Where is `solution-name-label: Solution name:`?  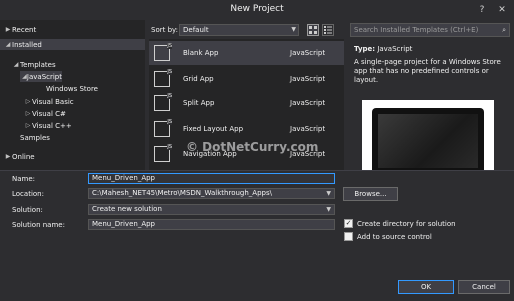
solution-name-label: Solution name: is located at coordinates (38, 225).